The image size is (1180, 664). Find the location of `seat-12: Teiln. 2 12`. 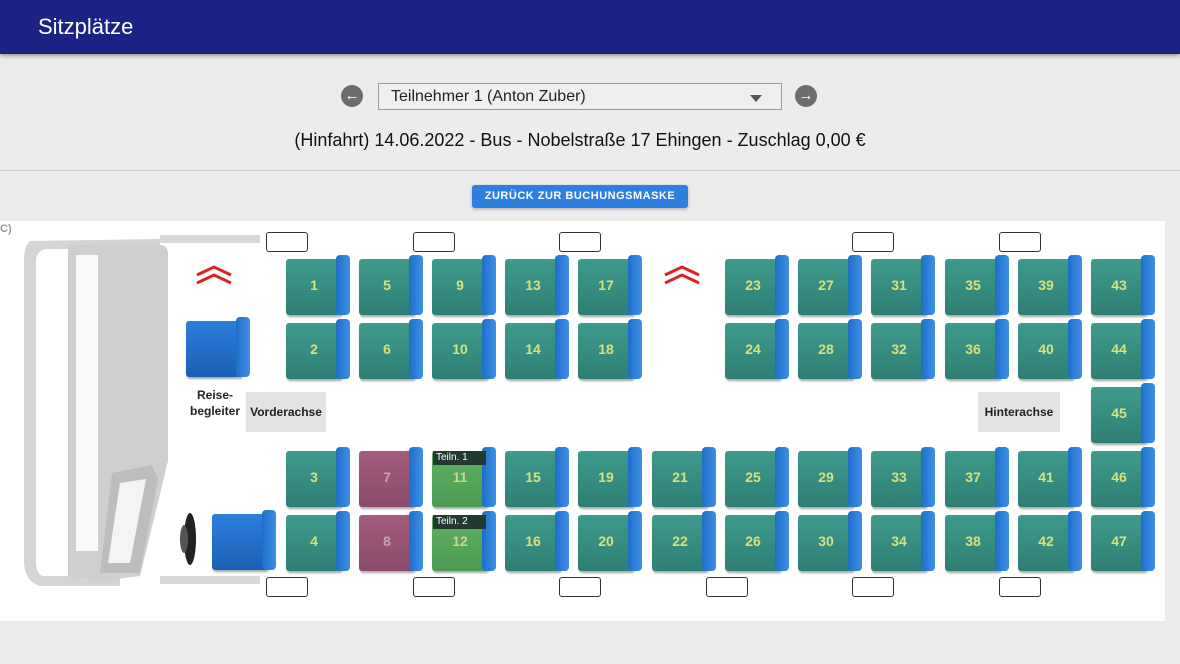

seat-12: Teiln. 2 12 is located at coordinates (465, 544).